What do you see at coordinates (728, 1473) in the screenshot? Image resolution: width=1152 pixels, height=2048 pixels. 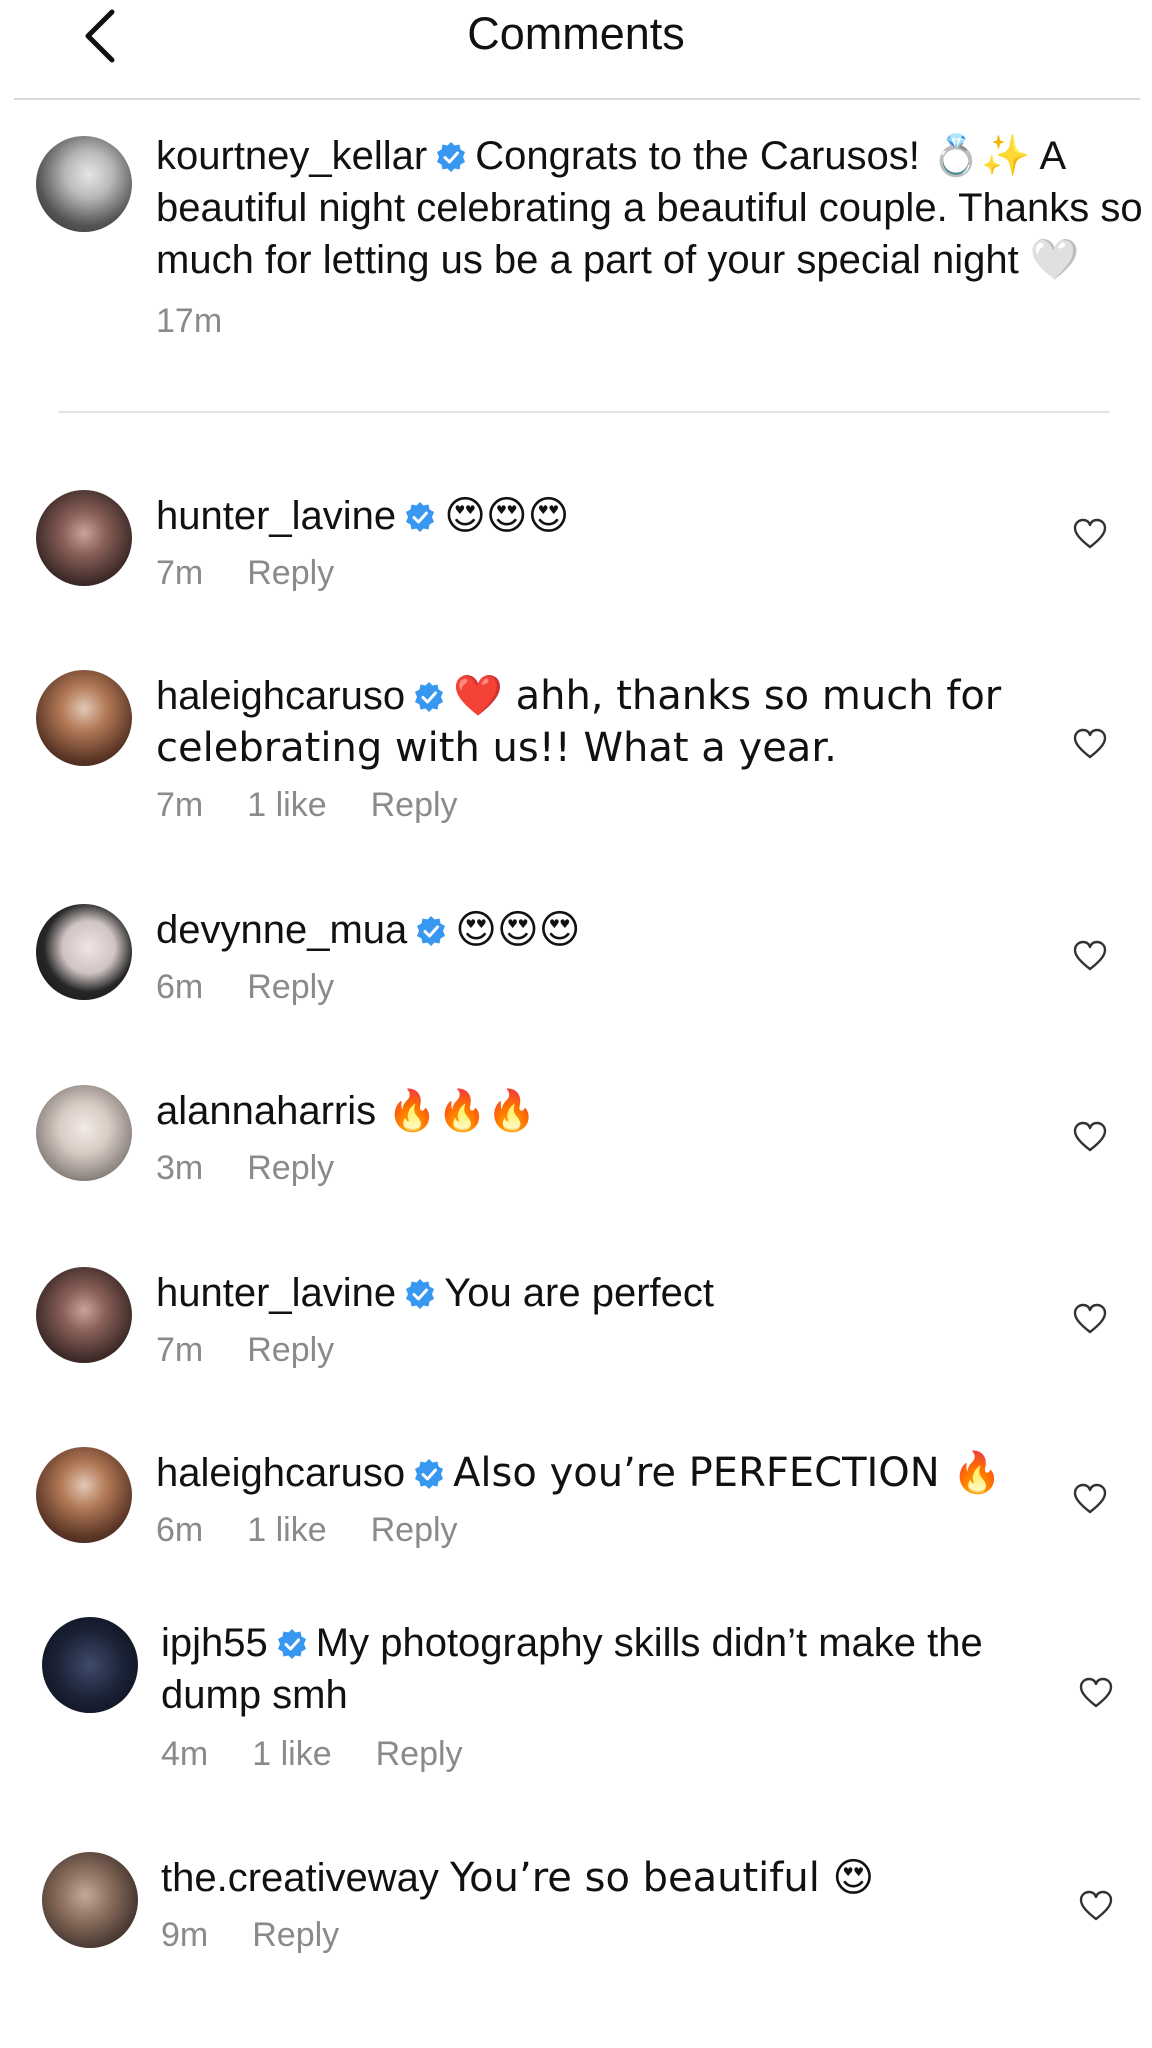 I see `comment-text: Also you’re PERFECTION 🔥` at bounding box center [728, 1473].